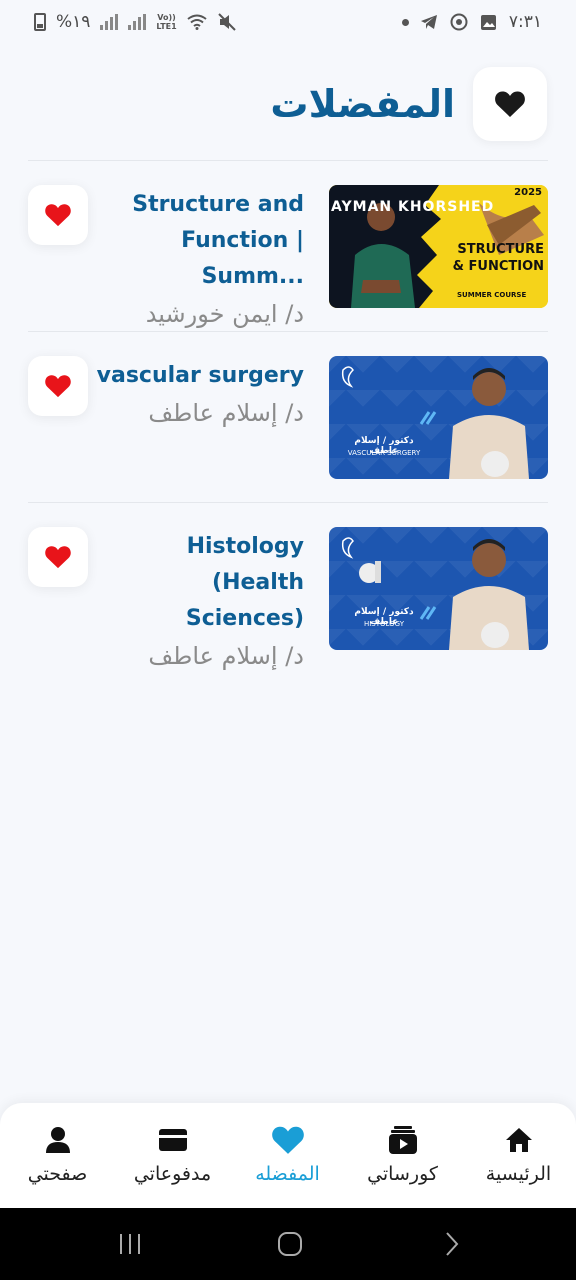 This screenshot has width=576, height=1280. I want to click on course-thumbnail: دكتور / إسلام عاطف VASCULAR SURGERY, so click(438, 417).